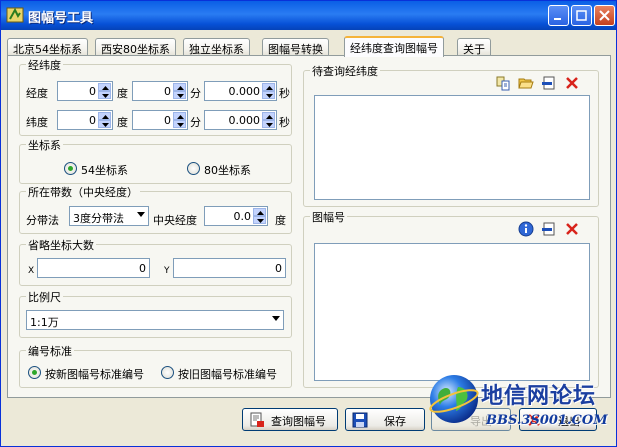  I want to click on maximize-icon, so click(581, 15).